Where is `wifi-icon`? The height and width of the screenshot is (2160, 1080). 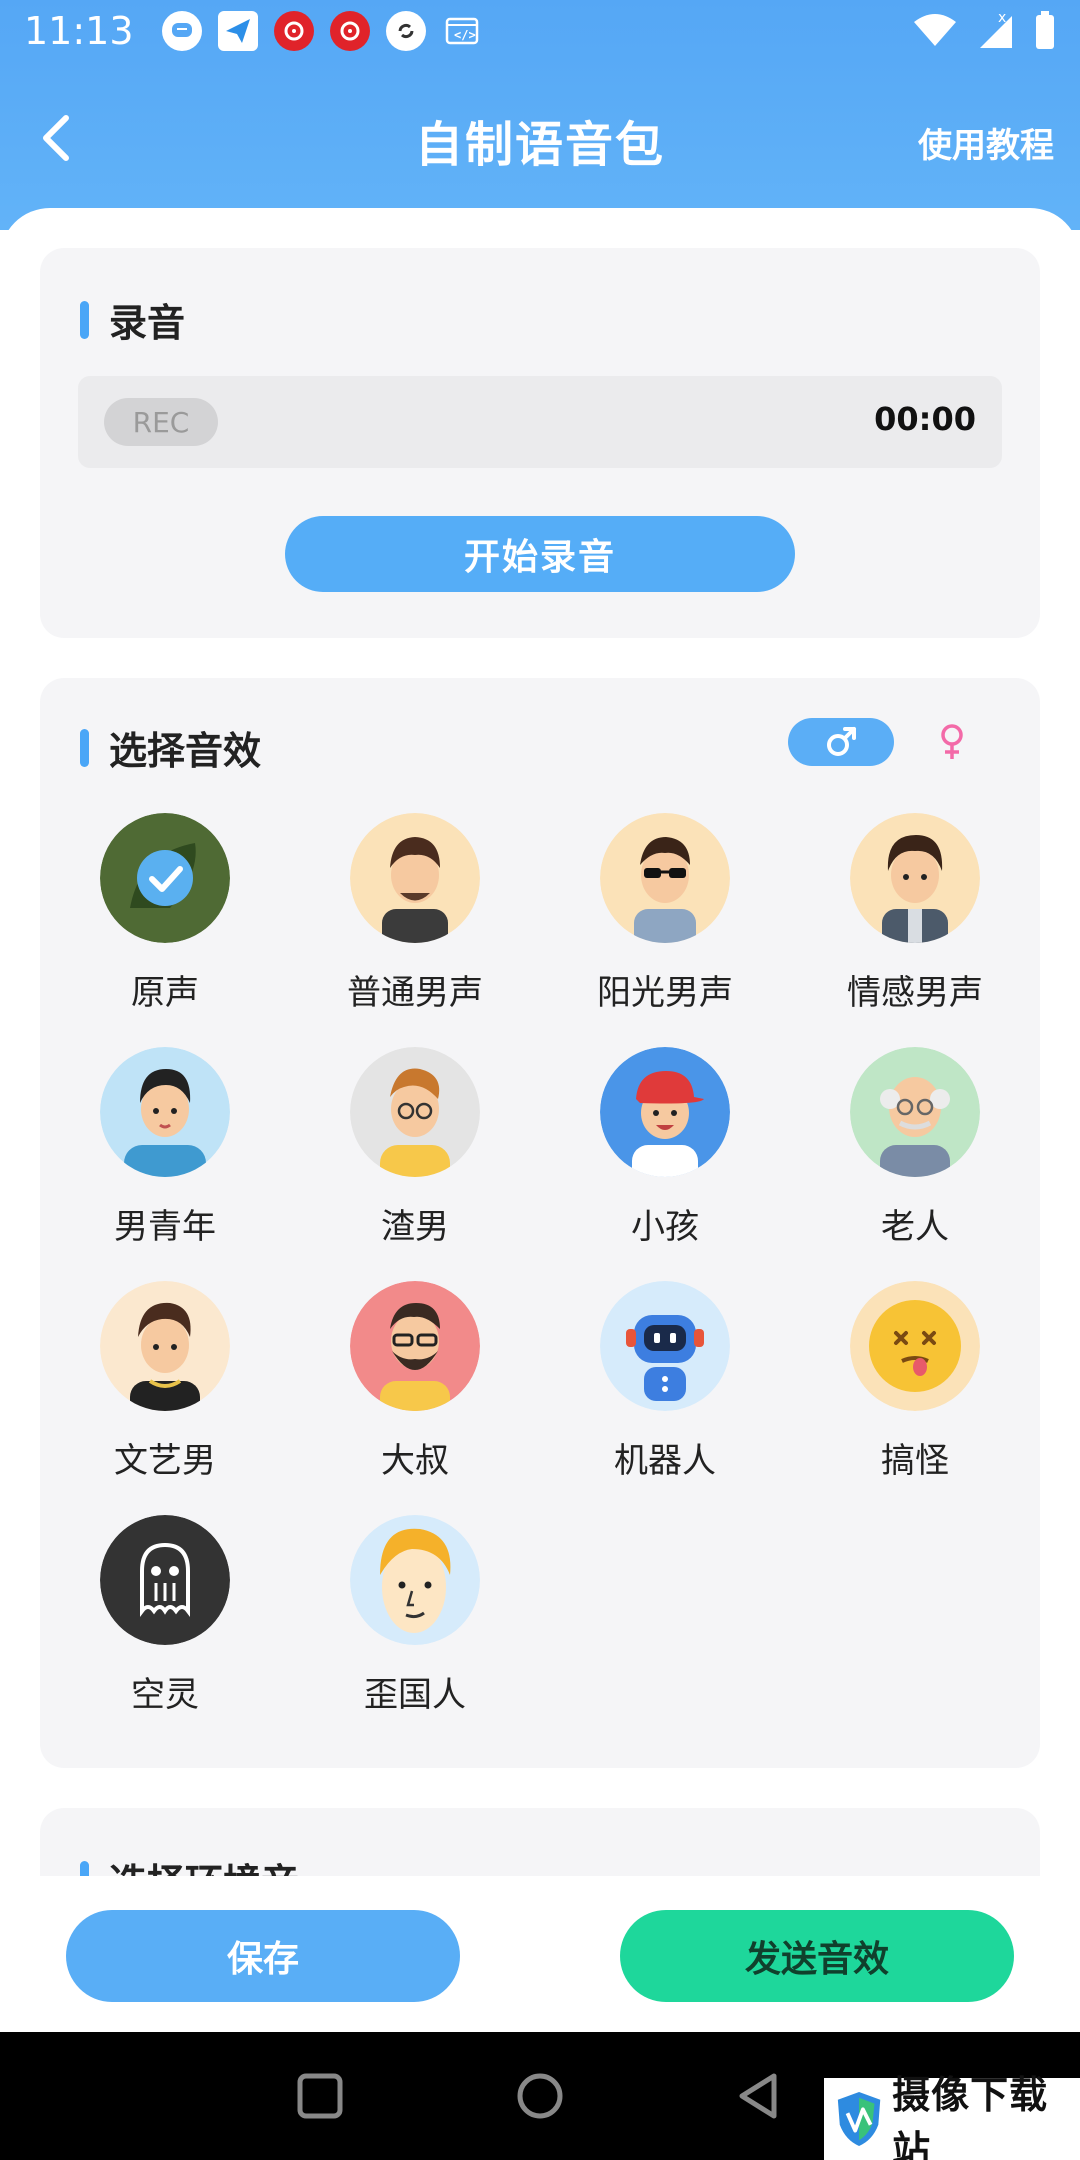 wifi-icon is located at coordinates (935, 30).